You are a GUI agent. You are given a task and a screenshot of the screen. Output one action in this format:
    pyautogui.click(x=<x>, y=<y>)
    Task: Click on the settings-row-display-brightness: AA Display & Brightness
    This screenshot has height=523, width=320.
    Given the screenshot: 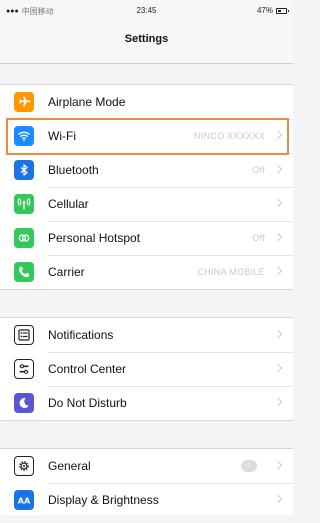 What is the action you would take?
    pyautogui.click(x=146, y=500)
    